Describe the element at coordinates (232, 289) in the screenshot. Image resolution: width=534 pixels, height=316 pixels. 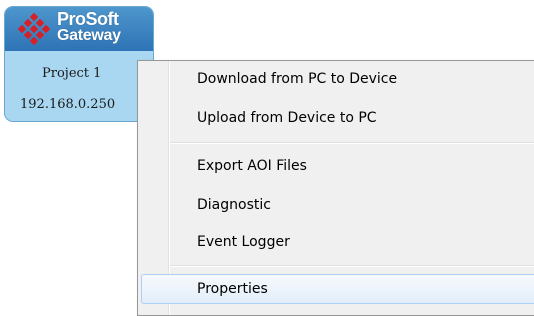
I see `menu-item-label: Properties` at that location.